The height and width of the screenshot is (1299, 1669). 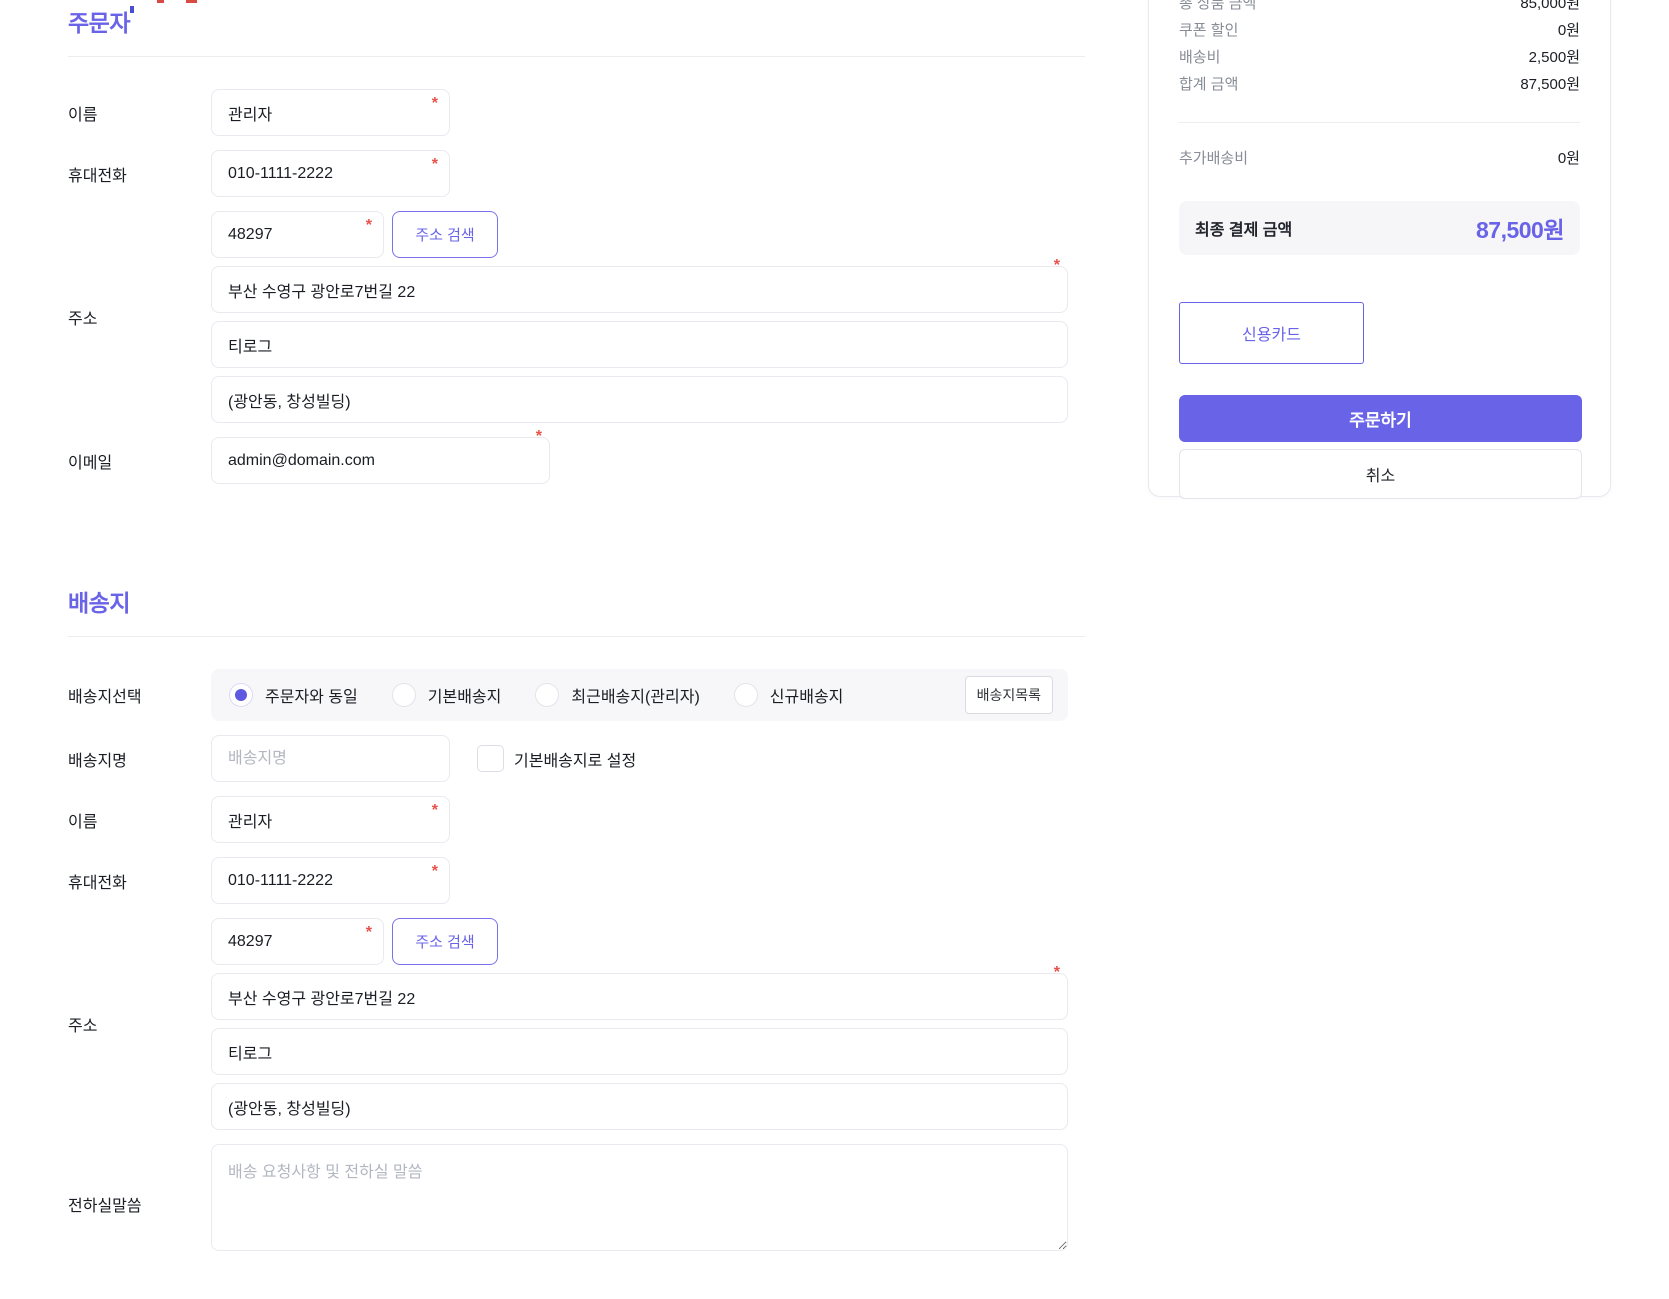 What do you see at coordinates (330, 819) in the screenshot?
I see `shipping-name-input` at bounding box center [330, 819].